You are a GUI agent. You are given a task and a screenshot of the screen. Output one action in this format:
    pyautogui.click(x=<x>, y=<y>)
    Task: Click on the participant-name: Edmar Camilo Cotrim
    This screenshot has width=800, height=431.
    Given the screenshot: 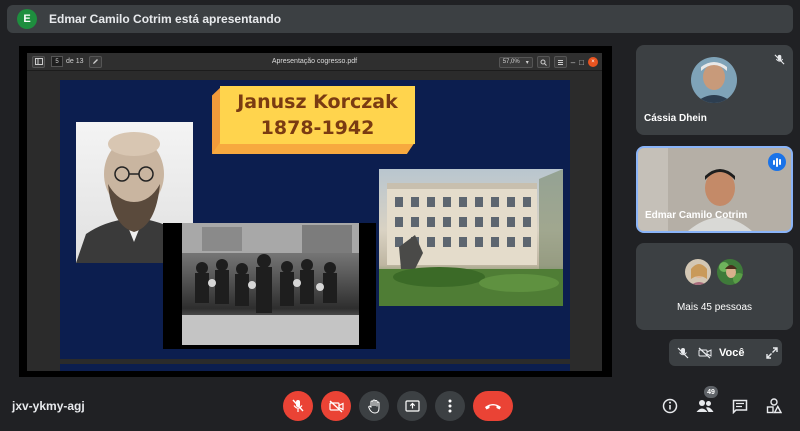 What is the action you would take?
    pyautogui.click(x=696, y=215)
    